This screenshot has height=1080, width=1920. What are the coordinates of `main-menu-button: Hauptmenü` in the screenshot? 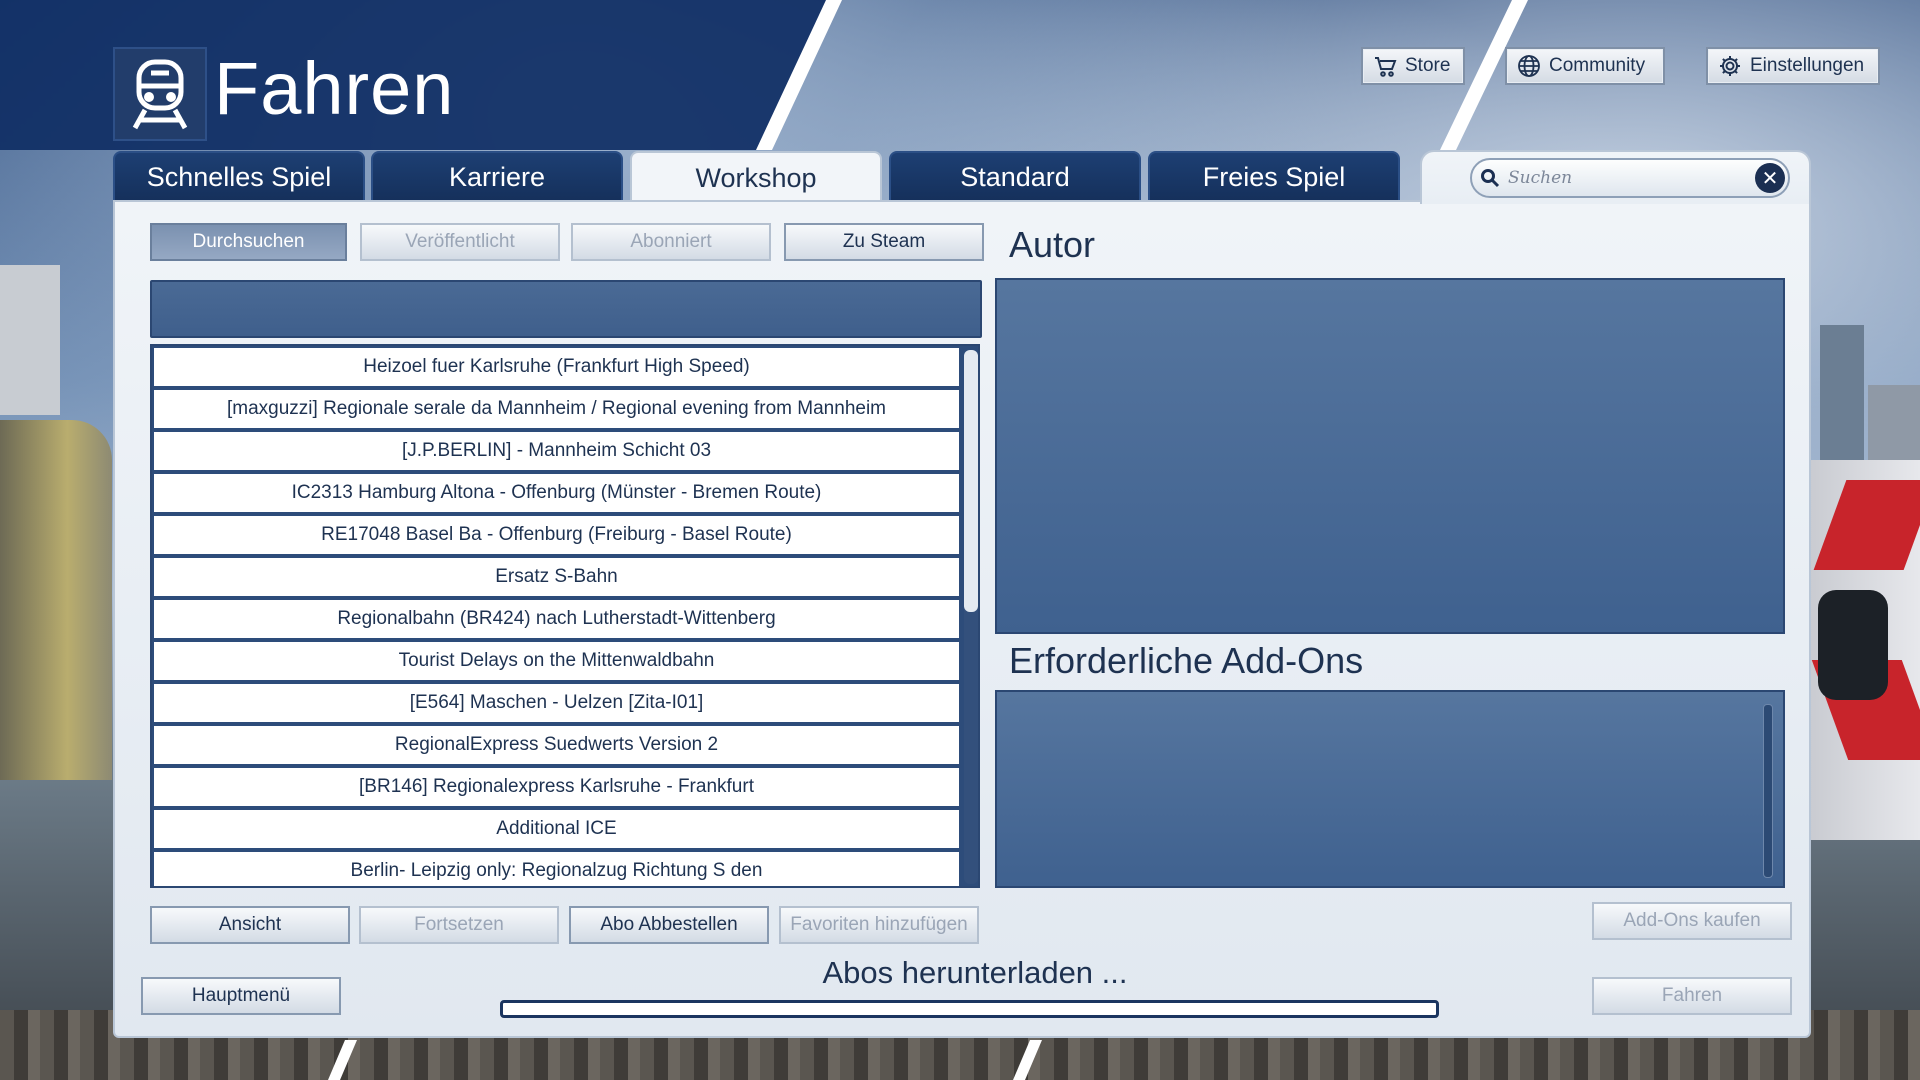 It's located at (241, 996).